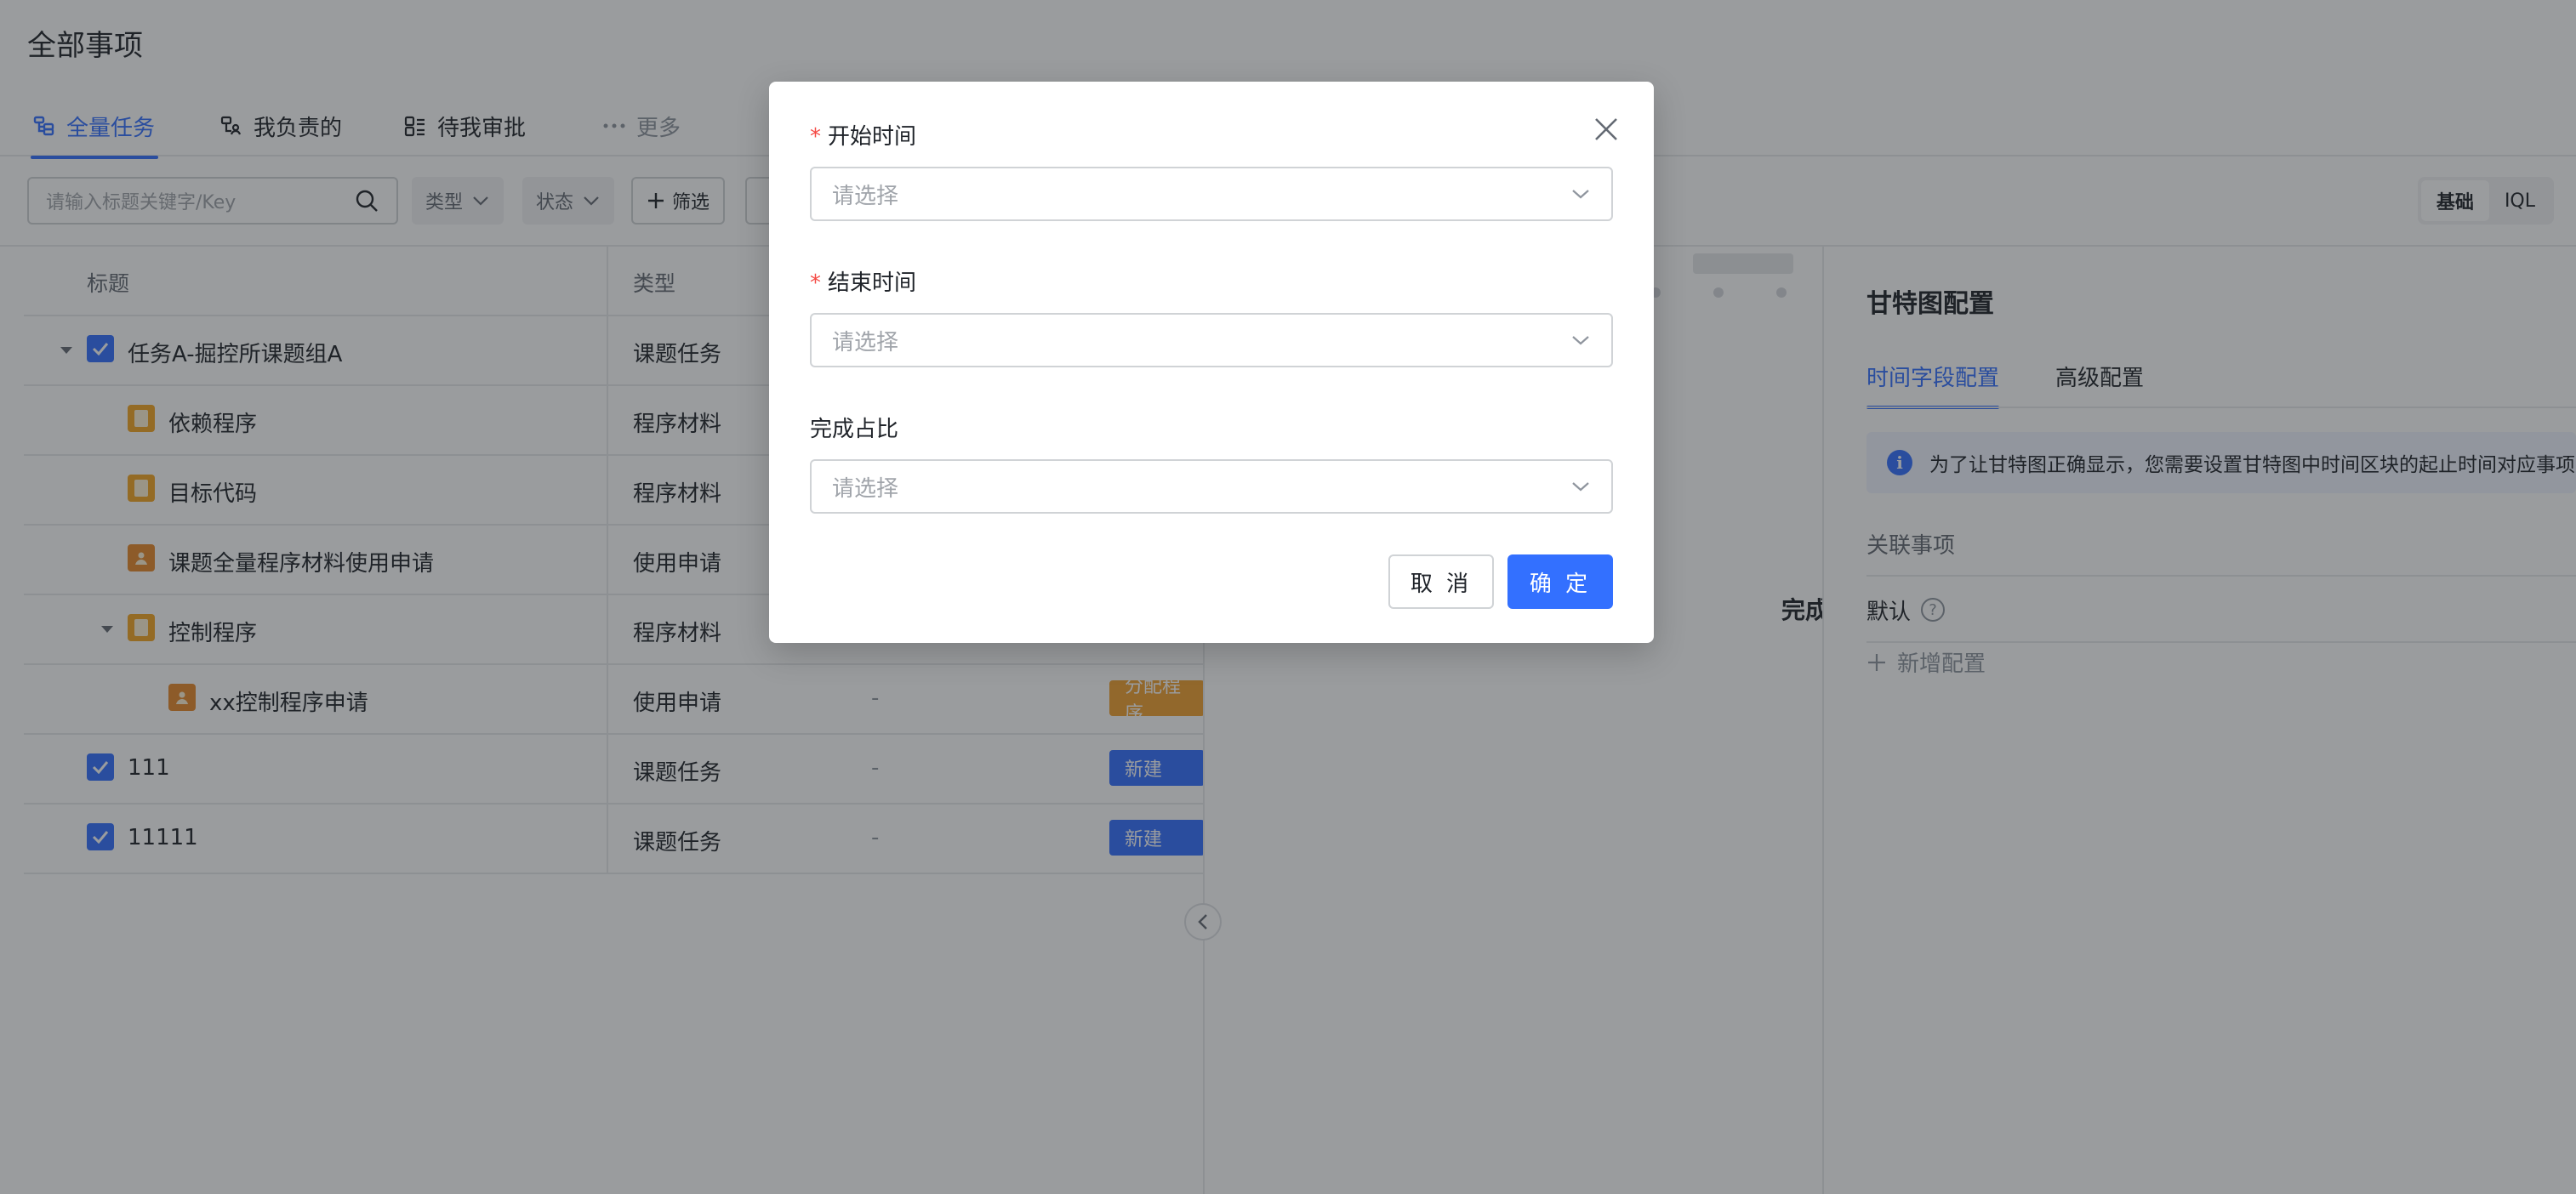 Image resolution: width=2576 pixels, height=1194 pixels. I want to click on end-time-label: * 结束时间, so click(863, 281).